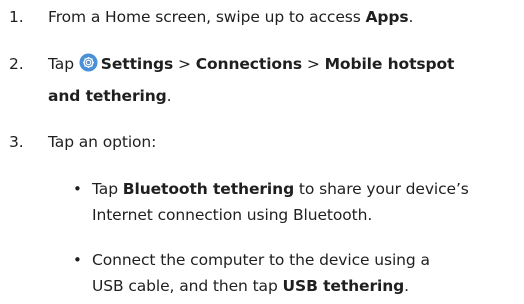 The height and width of the screenshot is (304, 524). Describe the element at coordinates (169, 96) in the screenshot. I see `step-2-suffix: .` at that location.